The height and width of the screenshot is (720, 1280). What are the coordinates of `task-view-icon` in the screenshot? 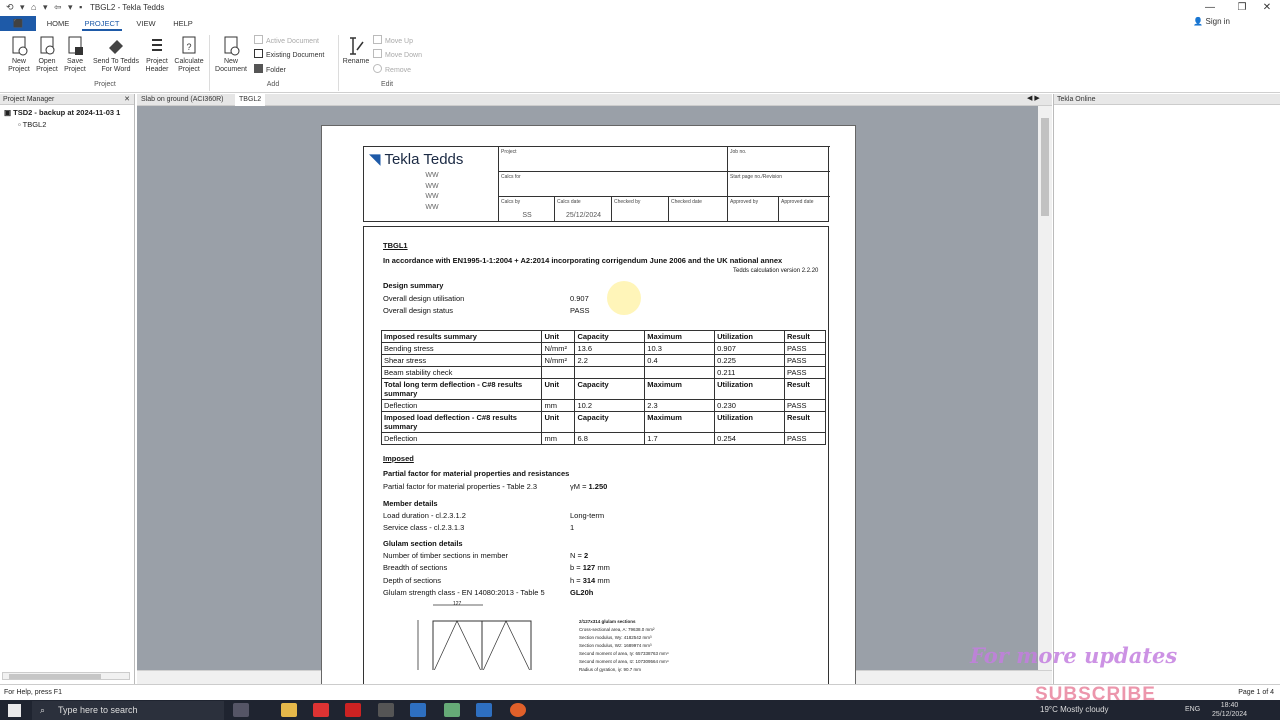 It's located at (241, 710).